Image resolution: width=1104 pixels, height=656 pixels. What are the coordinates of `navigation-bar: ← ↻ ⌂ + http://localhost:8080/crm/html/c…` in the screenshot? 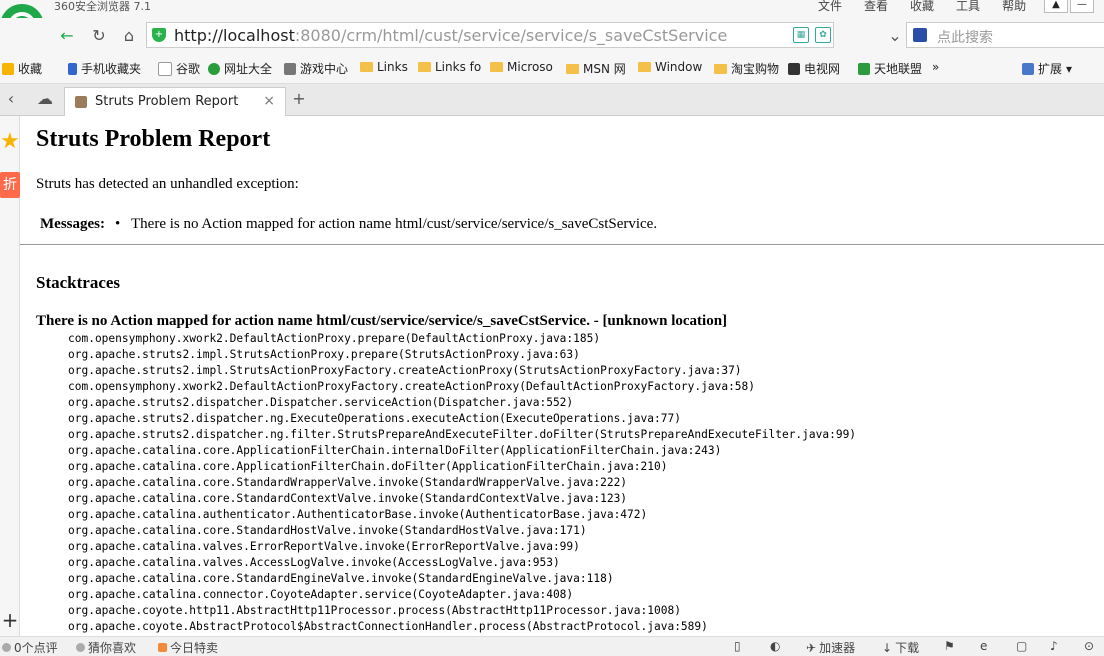 It's located at (552, 36).